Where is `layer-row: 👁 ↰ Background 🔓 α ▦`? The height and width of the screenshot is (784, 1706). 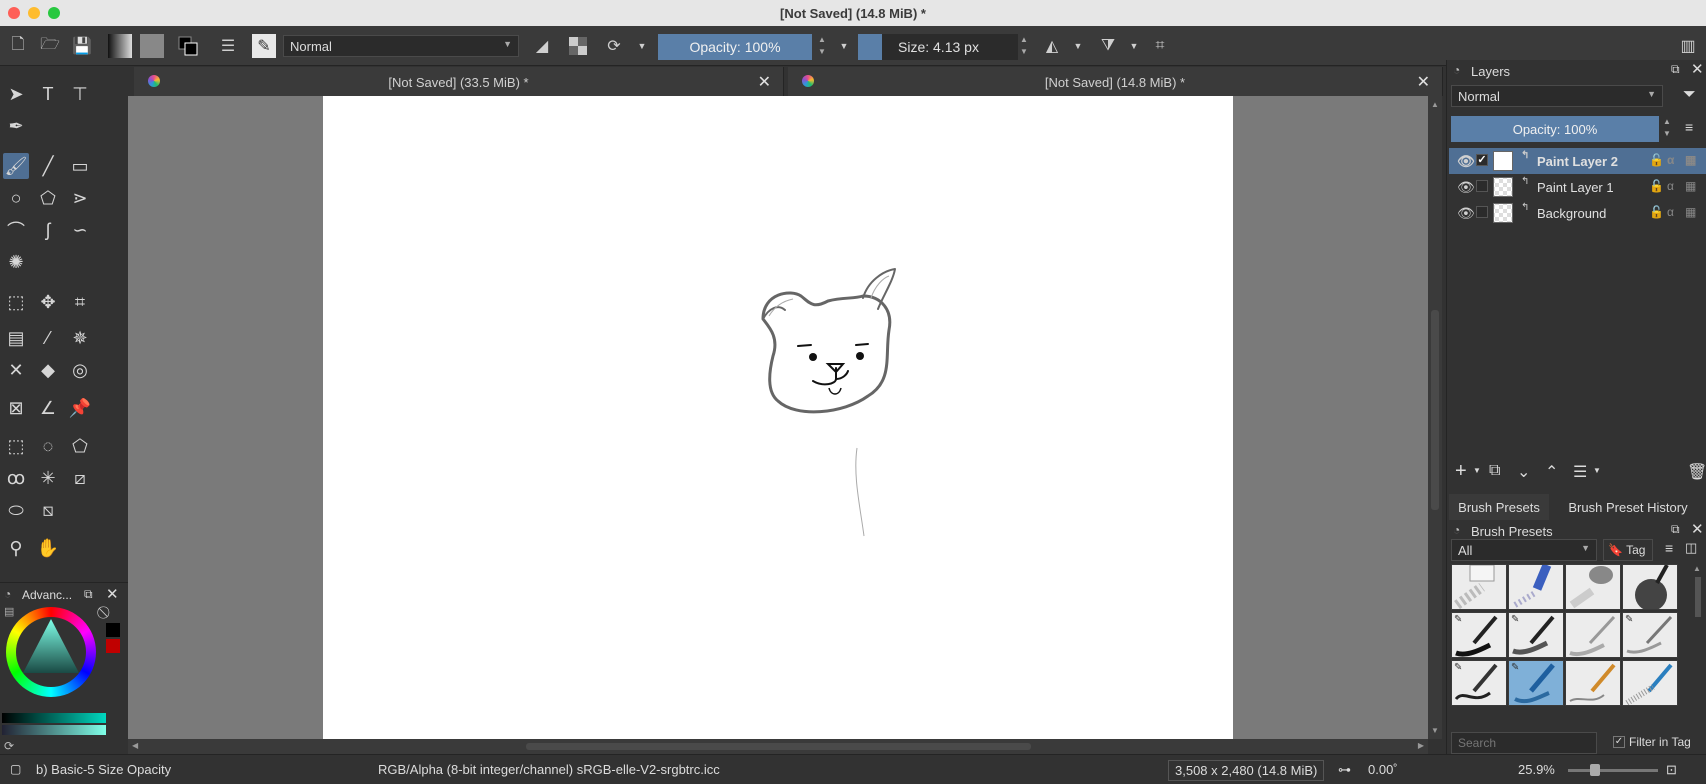
layer-row: 👁 ↰ Background 🔓 α ▦ is located at coordinates (1577, 213).